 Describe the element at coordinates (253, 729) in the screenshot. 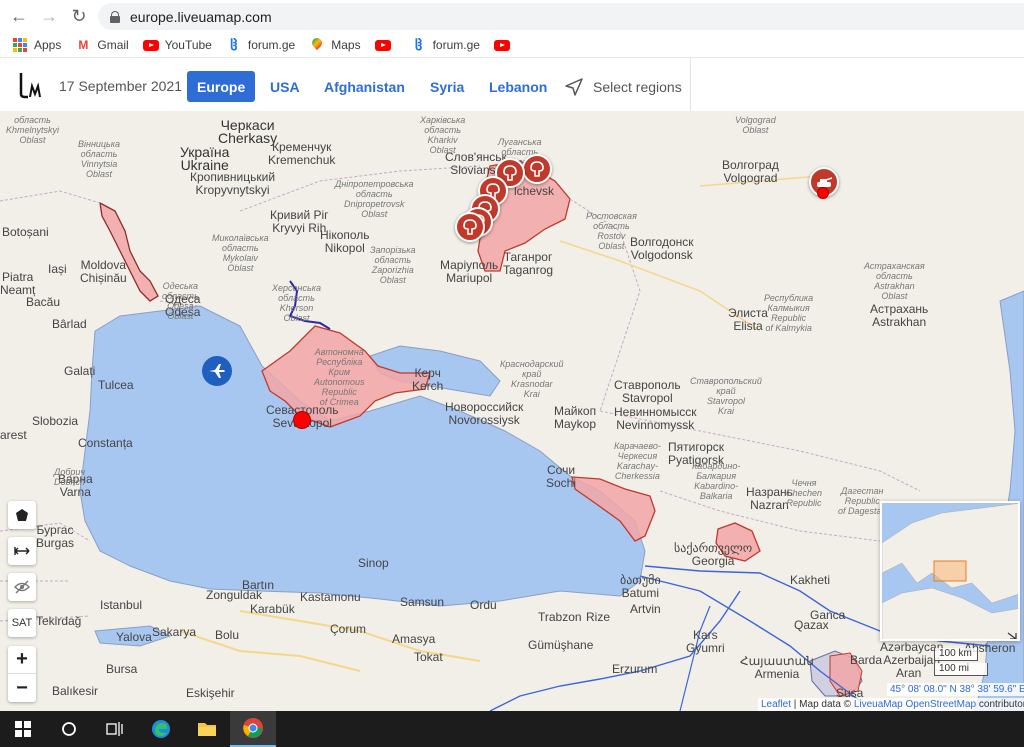

I see `chrome-icon` at that location.